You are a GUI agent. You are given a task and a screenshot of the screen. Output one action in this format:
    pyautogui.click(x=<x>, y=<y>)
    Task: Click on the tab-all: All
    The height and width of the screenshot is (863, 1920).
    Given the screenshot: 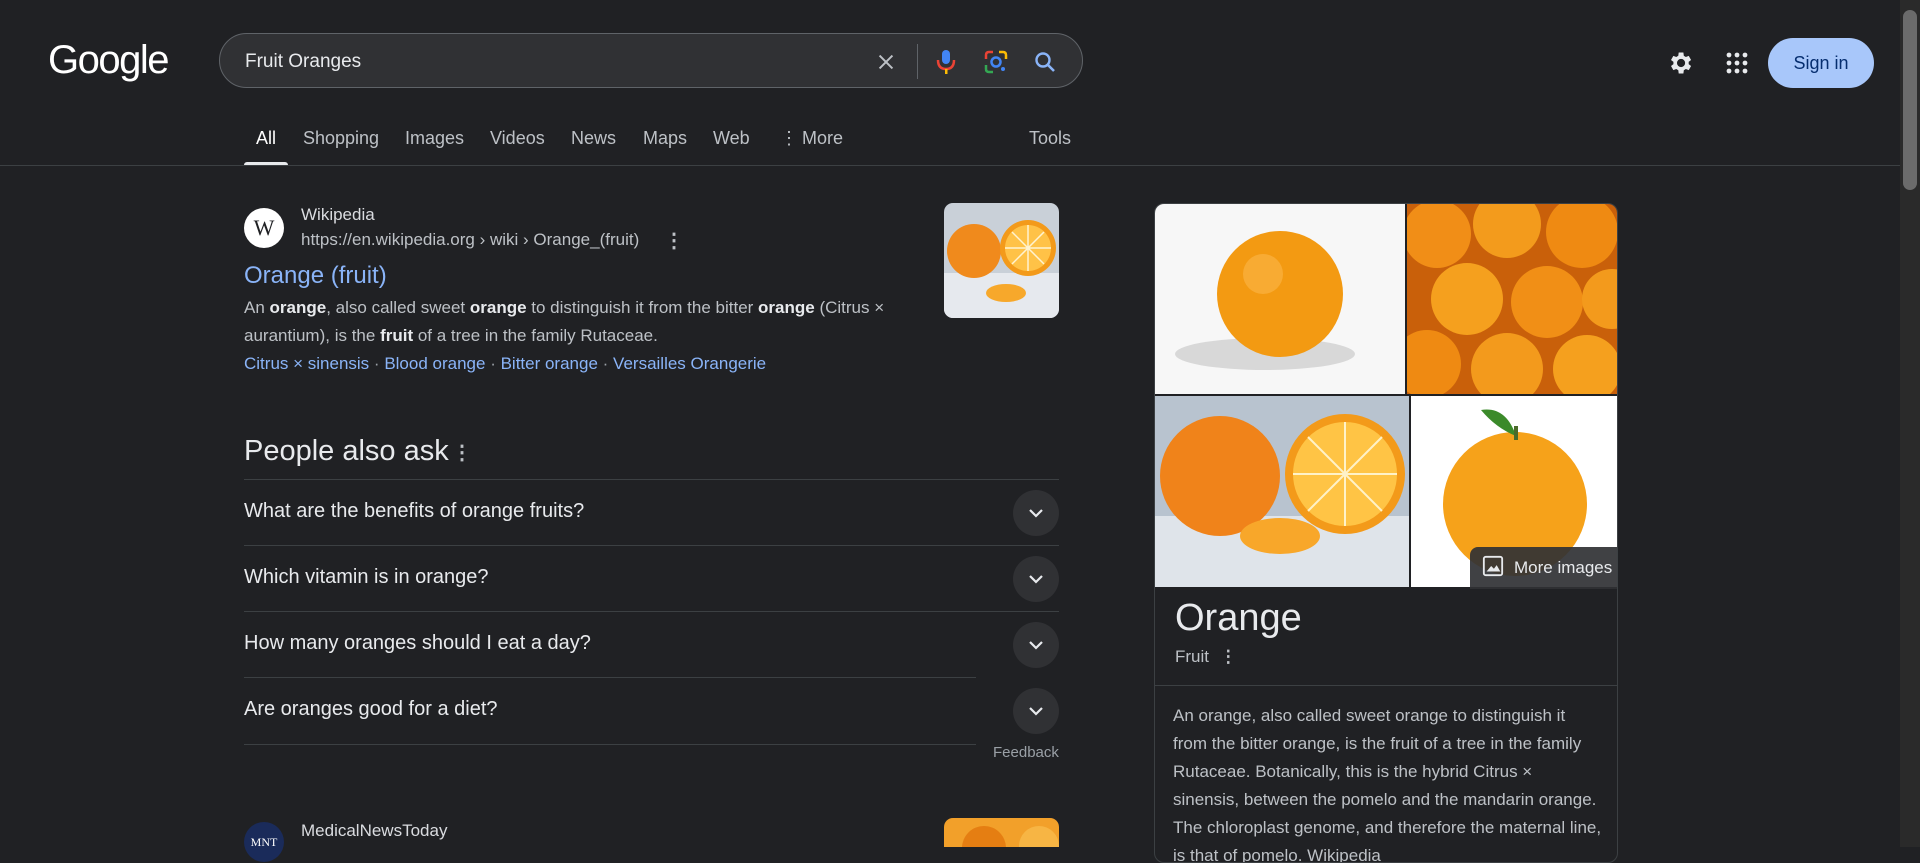 What is the action you would take?
    pyautogui.click(x=266, y=138)
    